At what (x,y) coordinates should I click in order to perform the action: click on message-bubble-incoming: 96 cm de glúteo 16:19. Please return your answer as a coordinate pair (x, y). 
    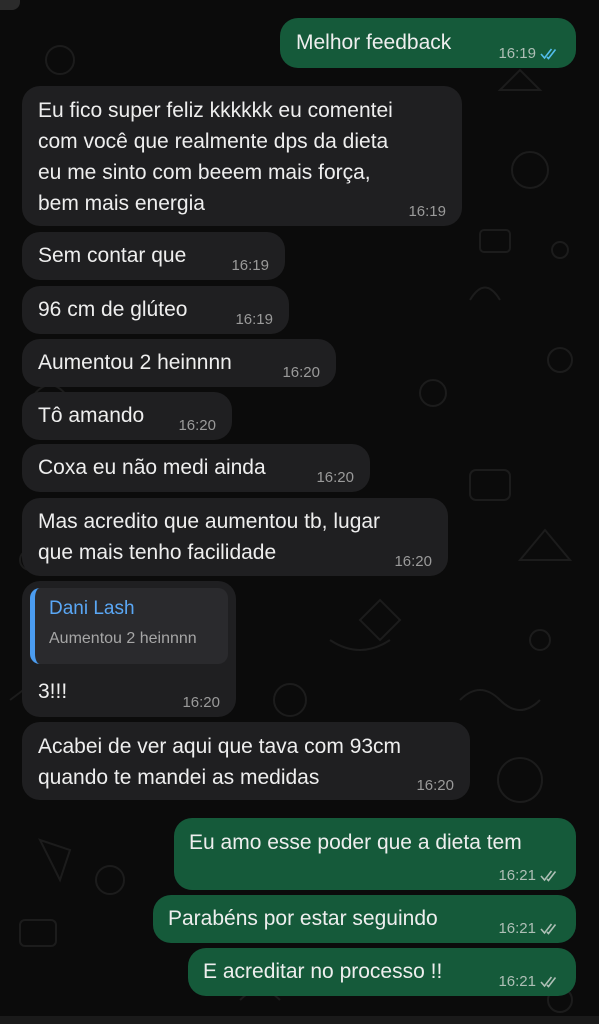
    Looking at the image, I should click on (155, 310).